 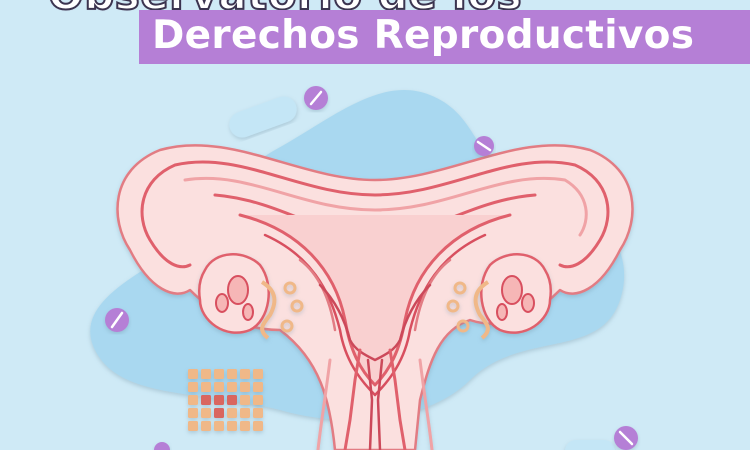 I want to click on title-line-2: Derechos Reproductivos, so click(x=423, y=35).